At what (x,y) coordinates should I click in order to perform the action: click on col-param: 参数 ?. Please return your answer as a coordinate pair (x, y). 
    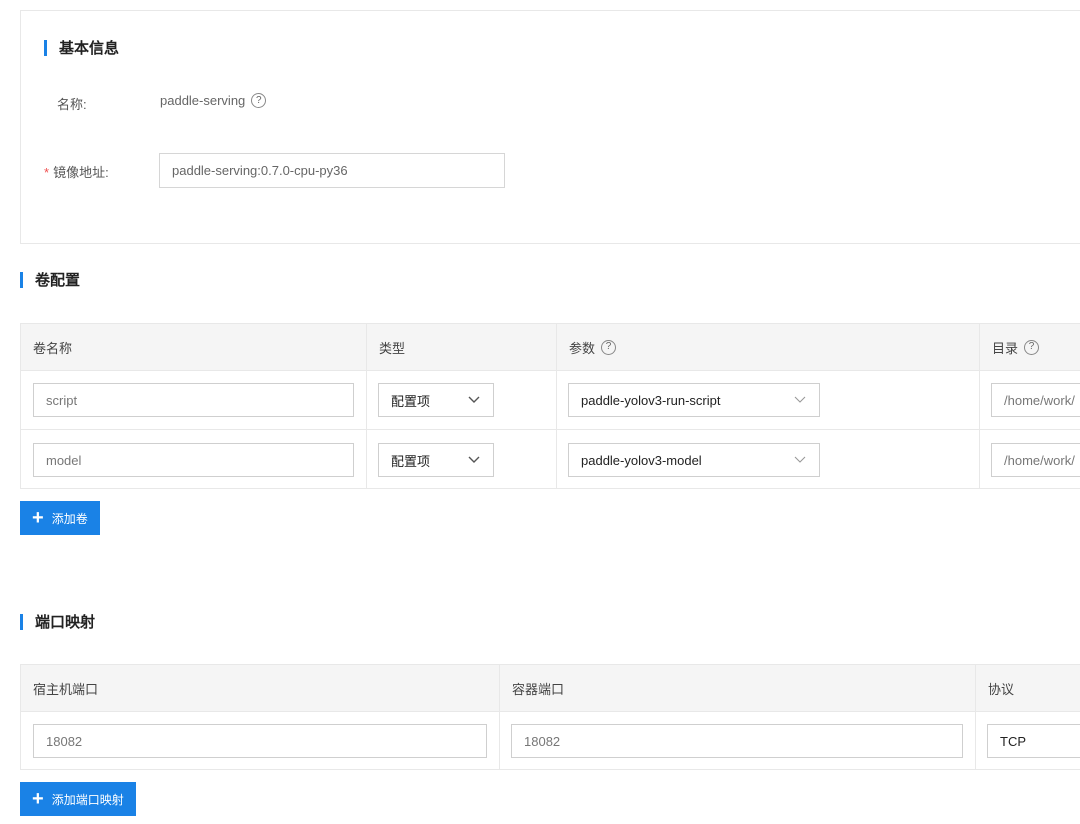
    Looking at the image, I should click on (767, 347).